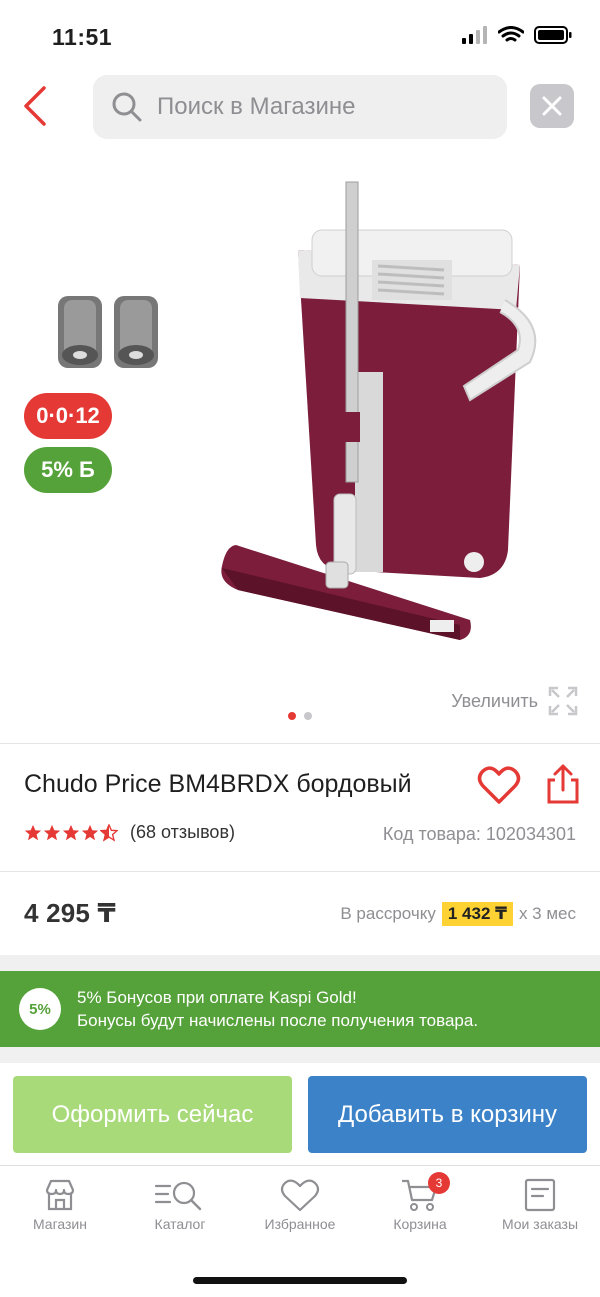 This screenshot has width=600, height=1297. Describe the element at coordinates (388, 913) in the screenshot. I see `installment-prefix: В рассрочку` at that location.